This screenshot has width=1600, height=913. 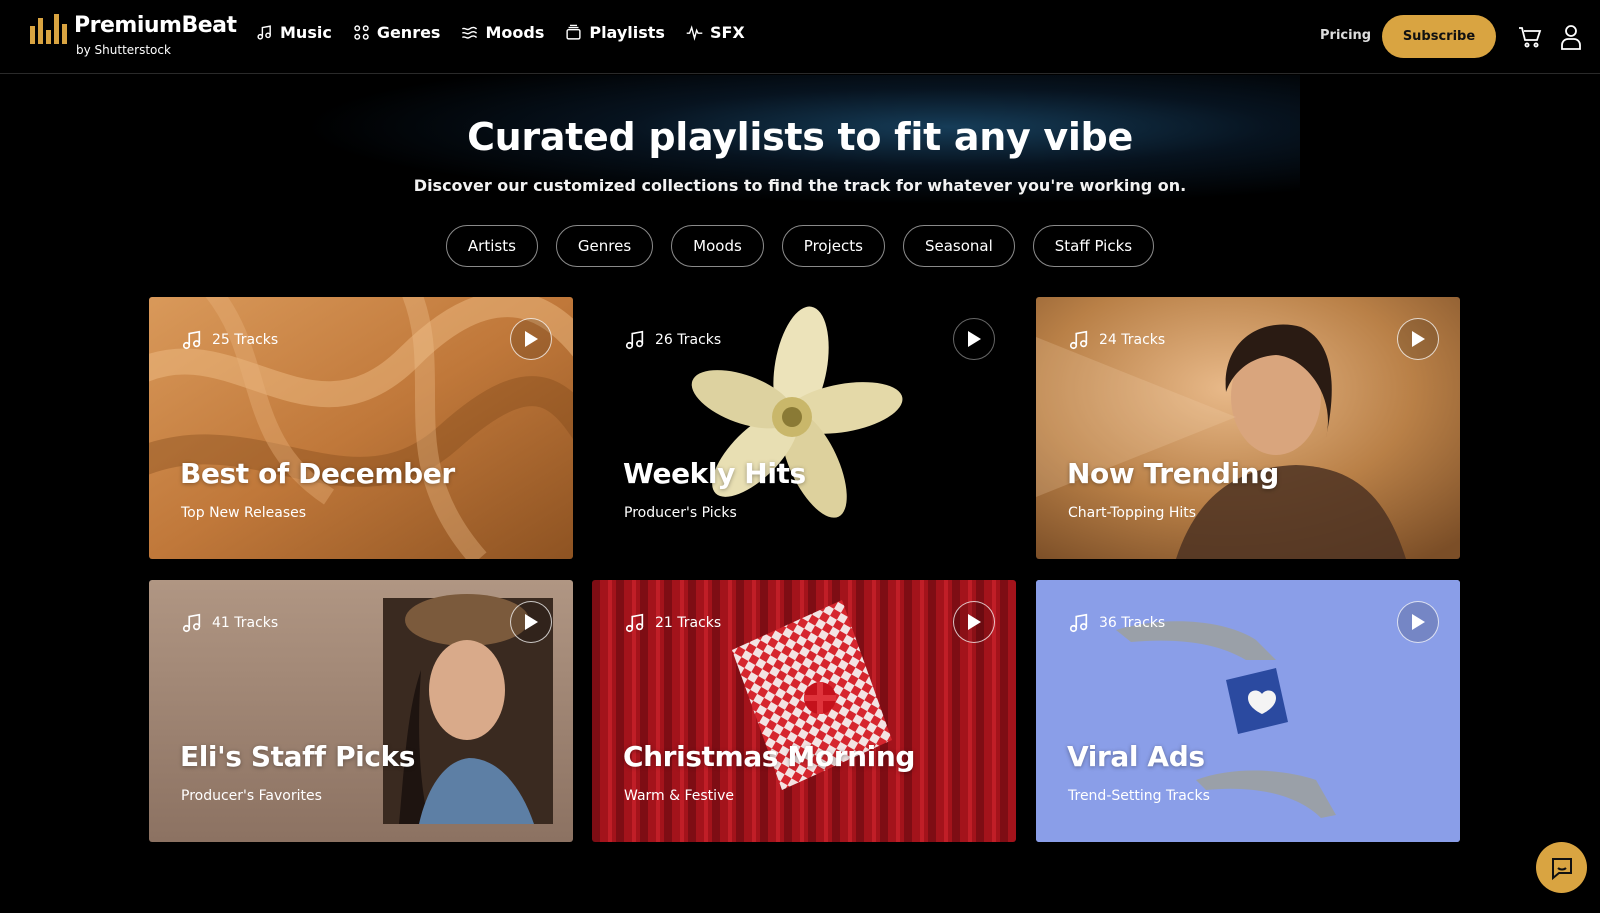 I want to click on waves-icon, so click(x=470, y=32).